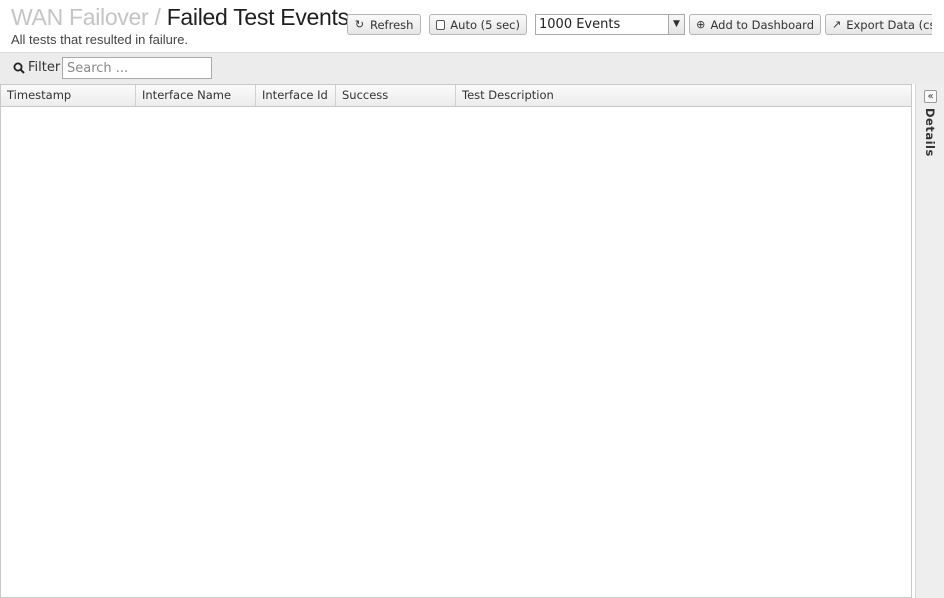 The height and width of the screenshot is (598, 944). I want to click on header-clip, so click(938, 26).